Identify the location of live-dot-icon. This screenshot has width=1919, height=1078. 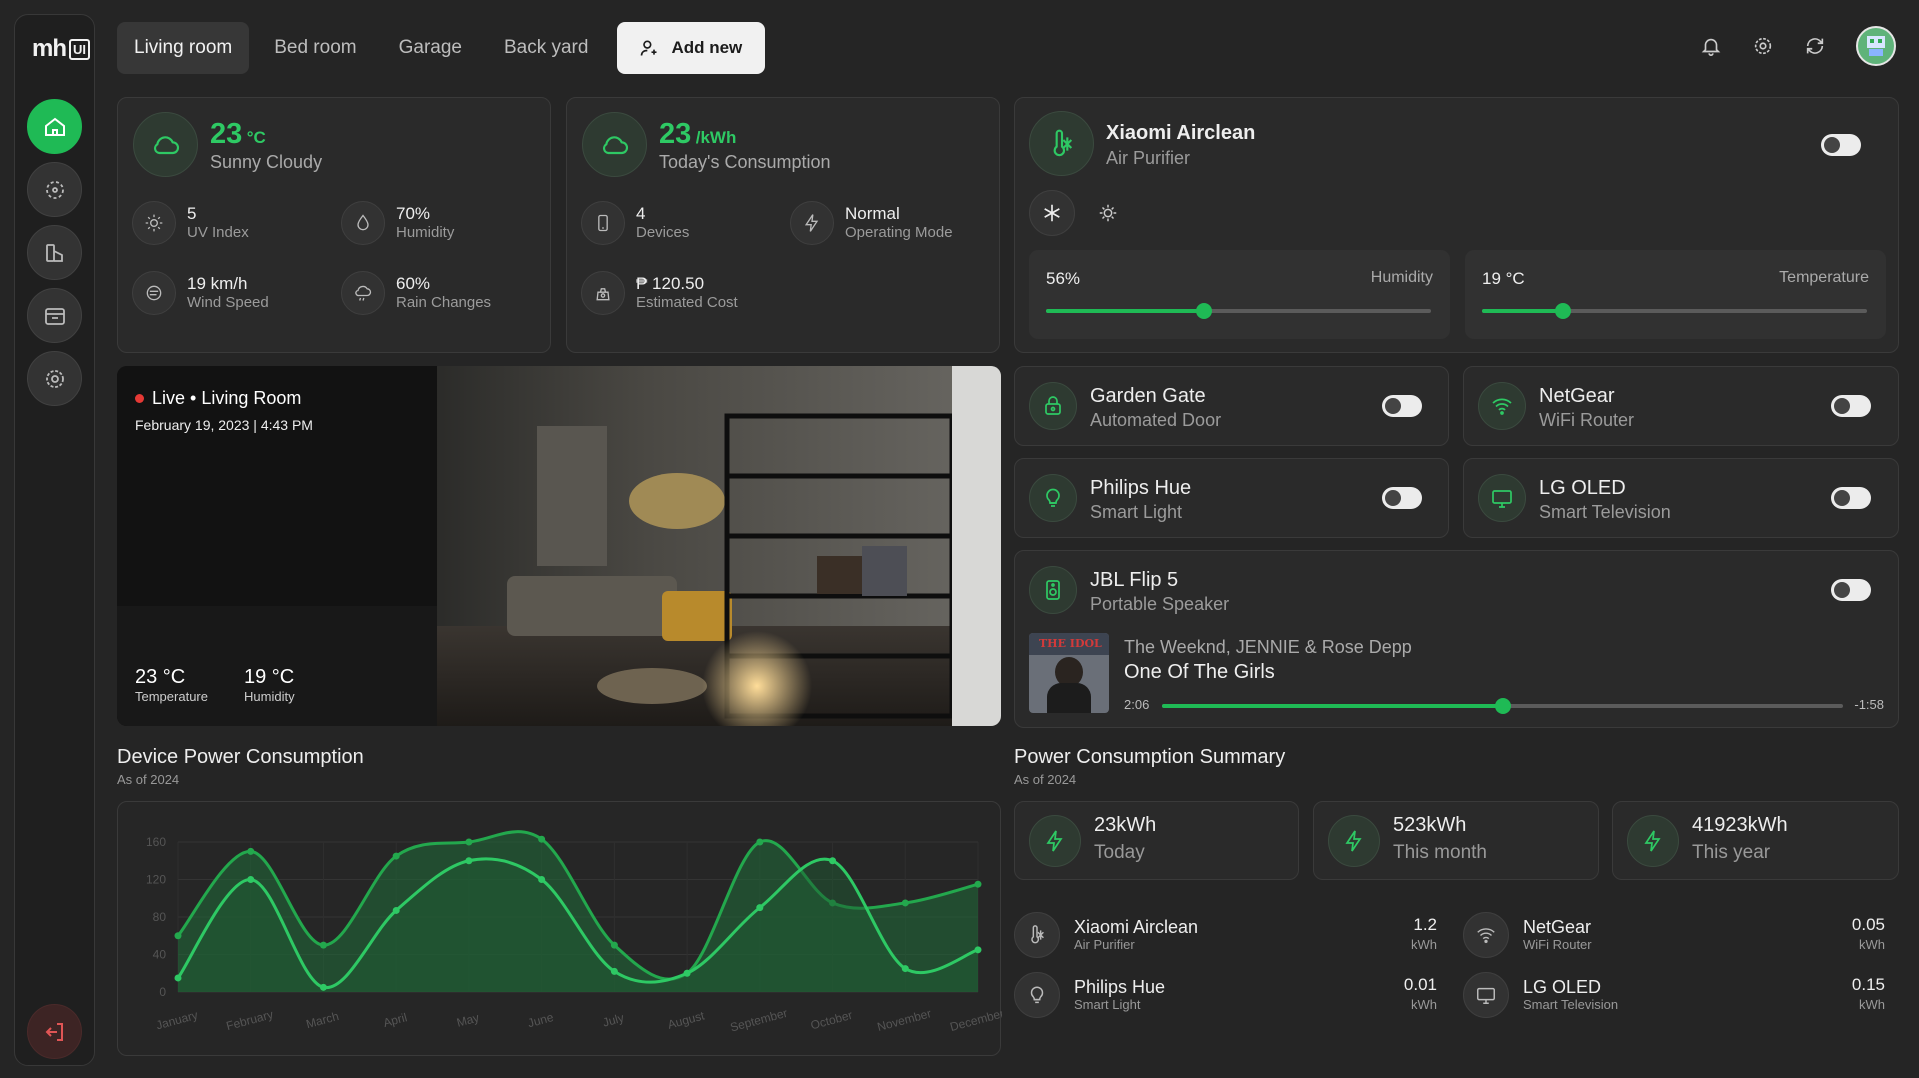
(139, 398).